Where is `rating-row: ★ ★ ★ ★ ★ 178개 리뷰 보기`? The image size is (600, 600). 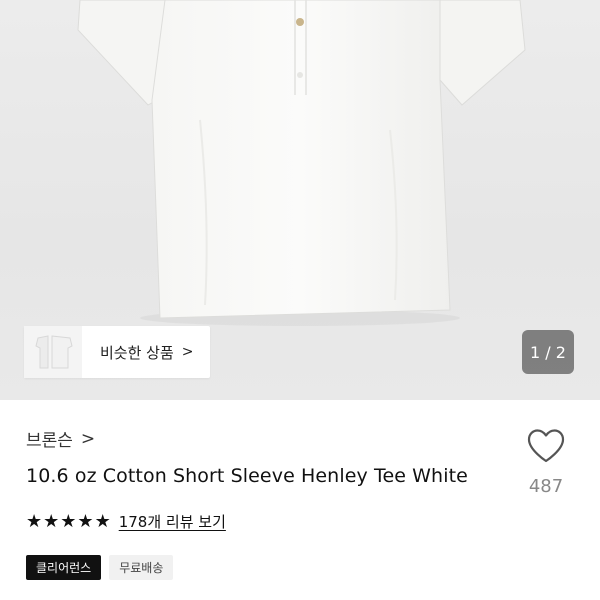
rating-row: ★ ★ ★ ★ ★ 178개 리뷰 보기 is located at coordinates (126, 521).